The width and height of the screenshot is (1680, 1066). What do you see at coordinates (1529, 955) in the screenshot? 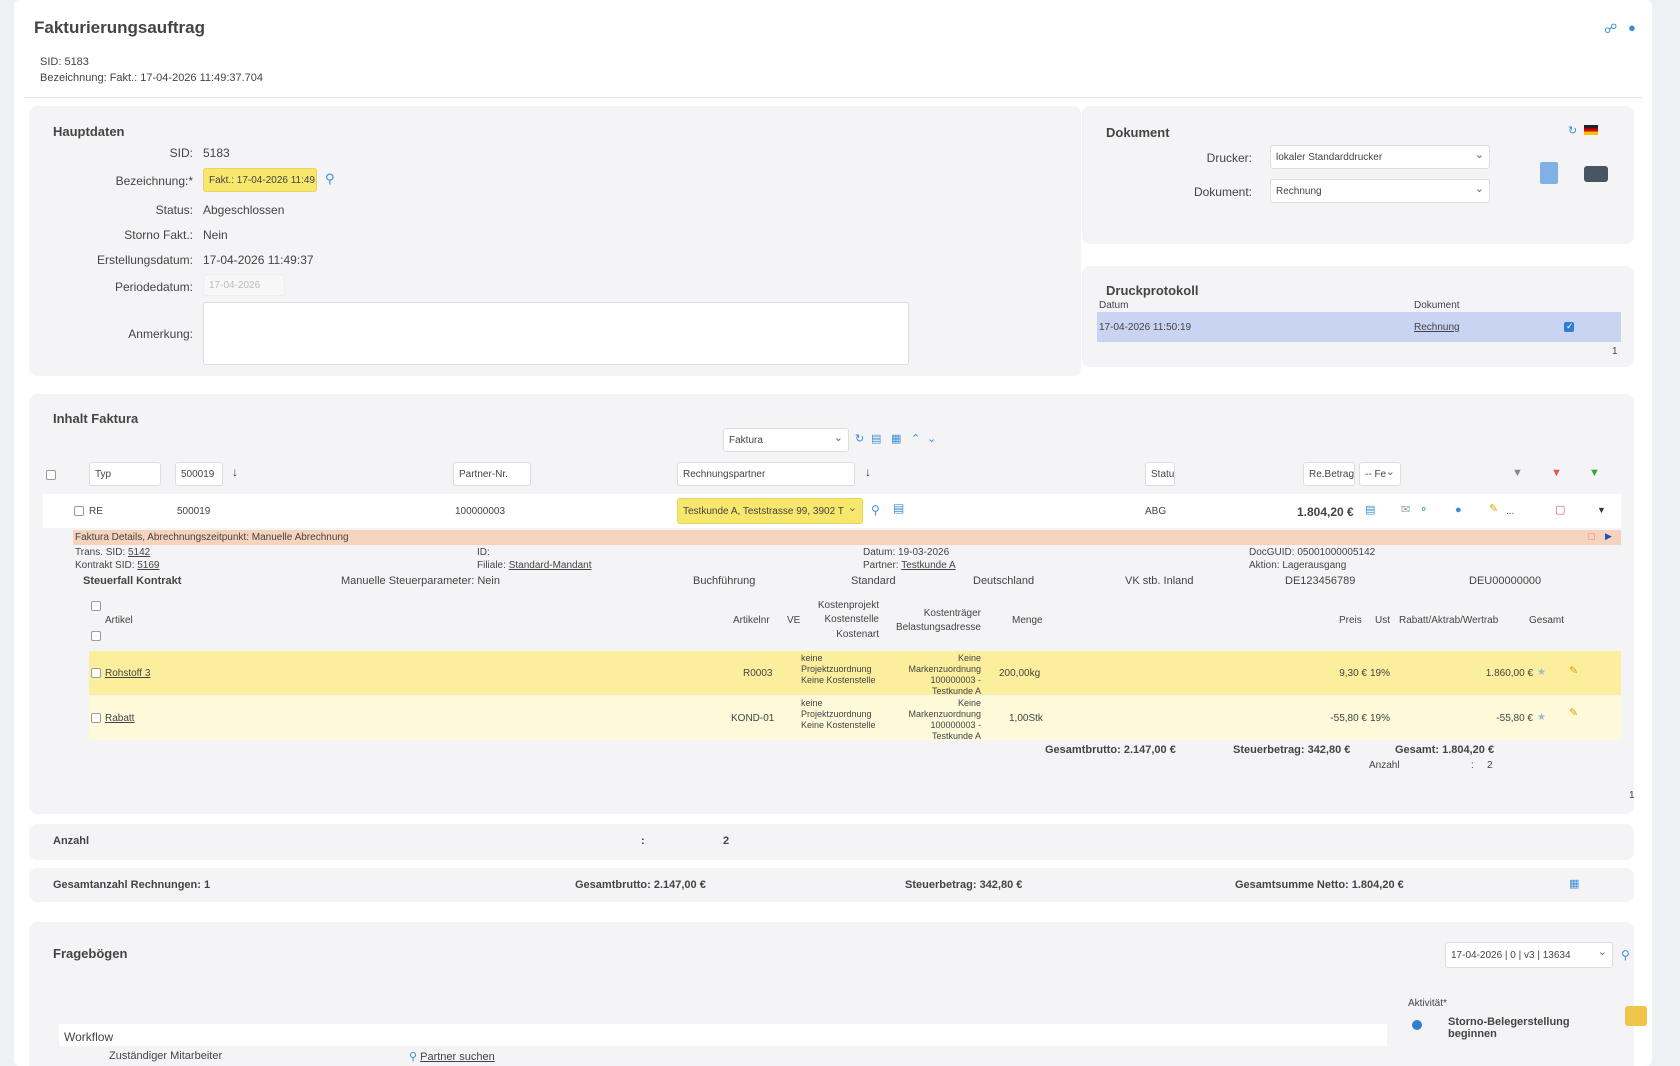
I see `fragebogen-version-select: 17-04-2026 | 0 | v3 | 13634` at bounding box center [1529, 955].